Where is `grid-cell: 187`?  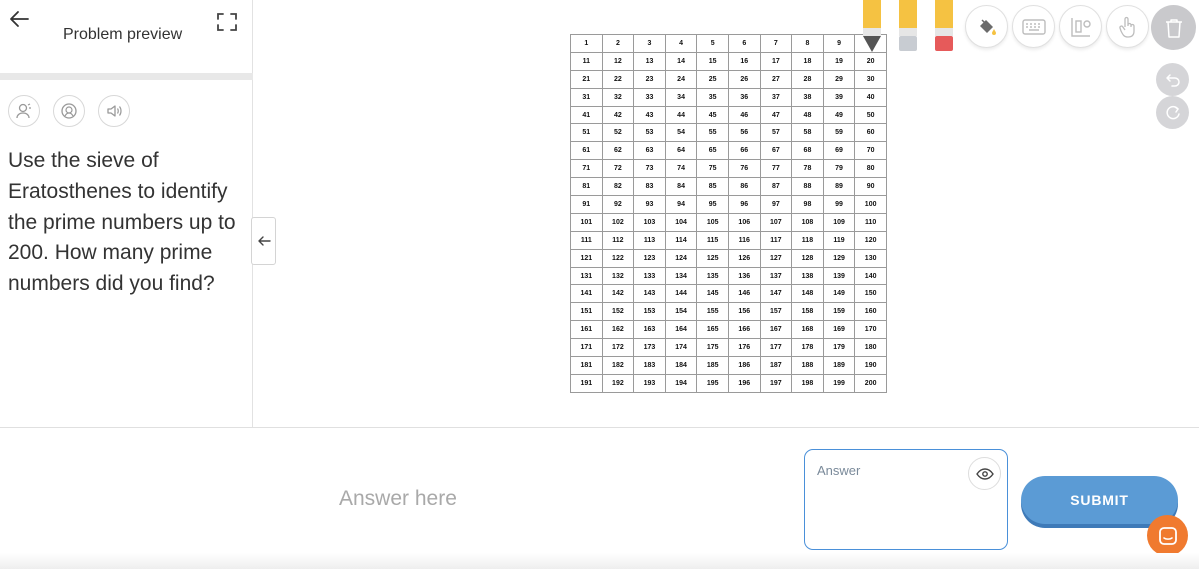
grid-cell: 187 is located at coordinates (776, 365).